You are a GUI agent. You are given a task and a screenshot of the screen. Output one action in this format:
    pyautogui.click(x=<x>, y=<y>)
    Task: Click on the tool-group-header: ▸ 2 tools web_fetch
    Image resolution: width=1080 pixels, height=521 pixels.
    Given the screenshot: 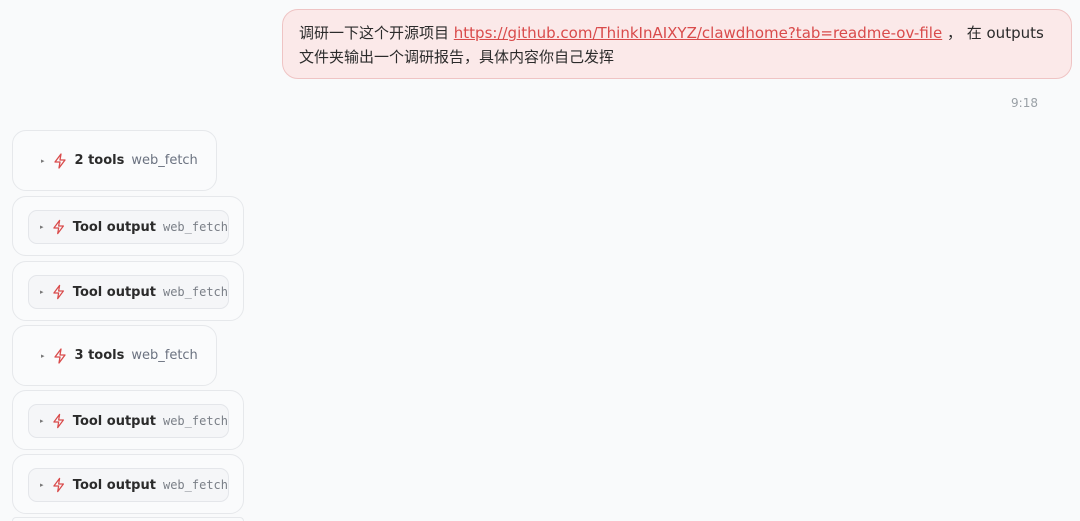 What is the action you would take?
    pyautogui.click(x=119, y=160)
    